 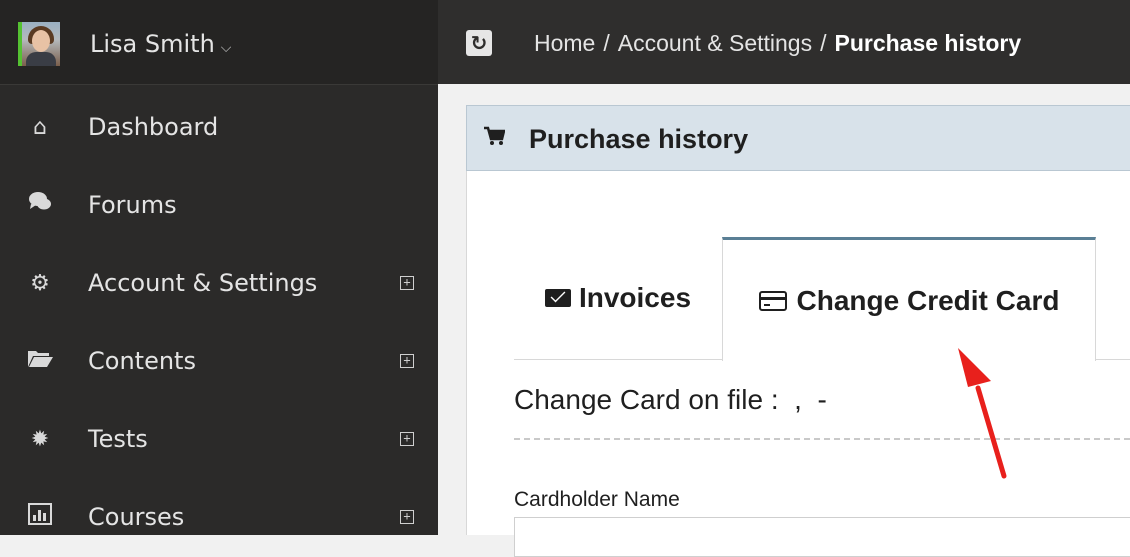 What do you see at coordinates (20, 44) in the screenshot?
I see `online-status-indicator` at bounding box center [20, 44].